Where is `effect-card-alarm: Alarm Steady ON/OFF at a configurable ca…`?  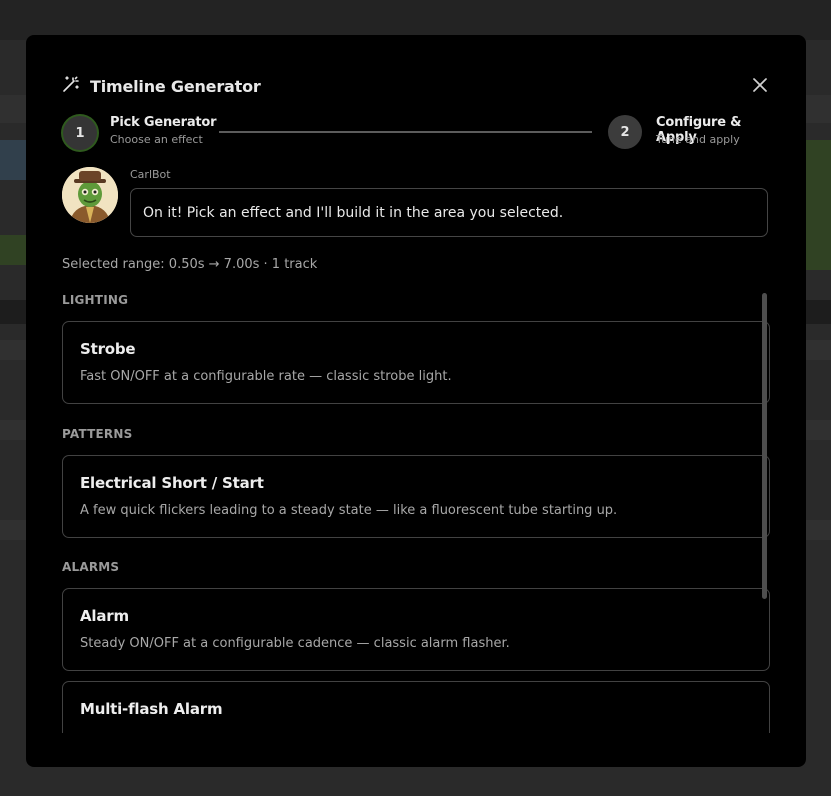 effect-card-alarm: Alarm Steady ON/OFF at a configurable ca… is located at coordinates (416, 629).